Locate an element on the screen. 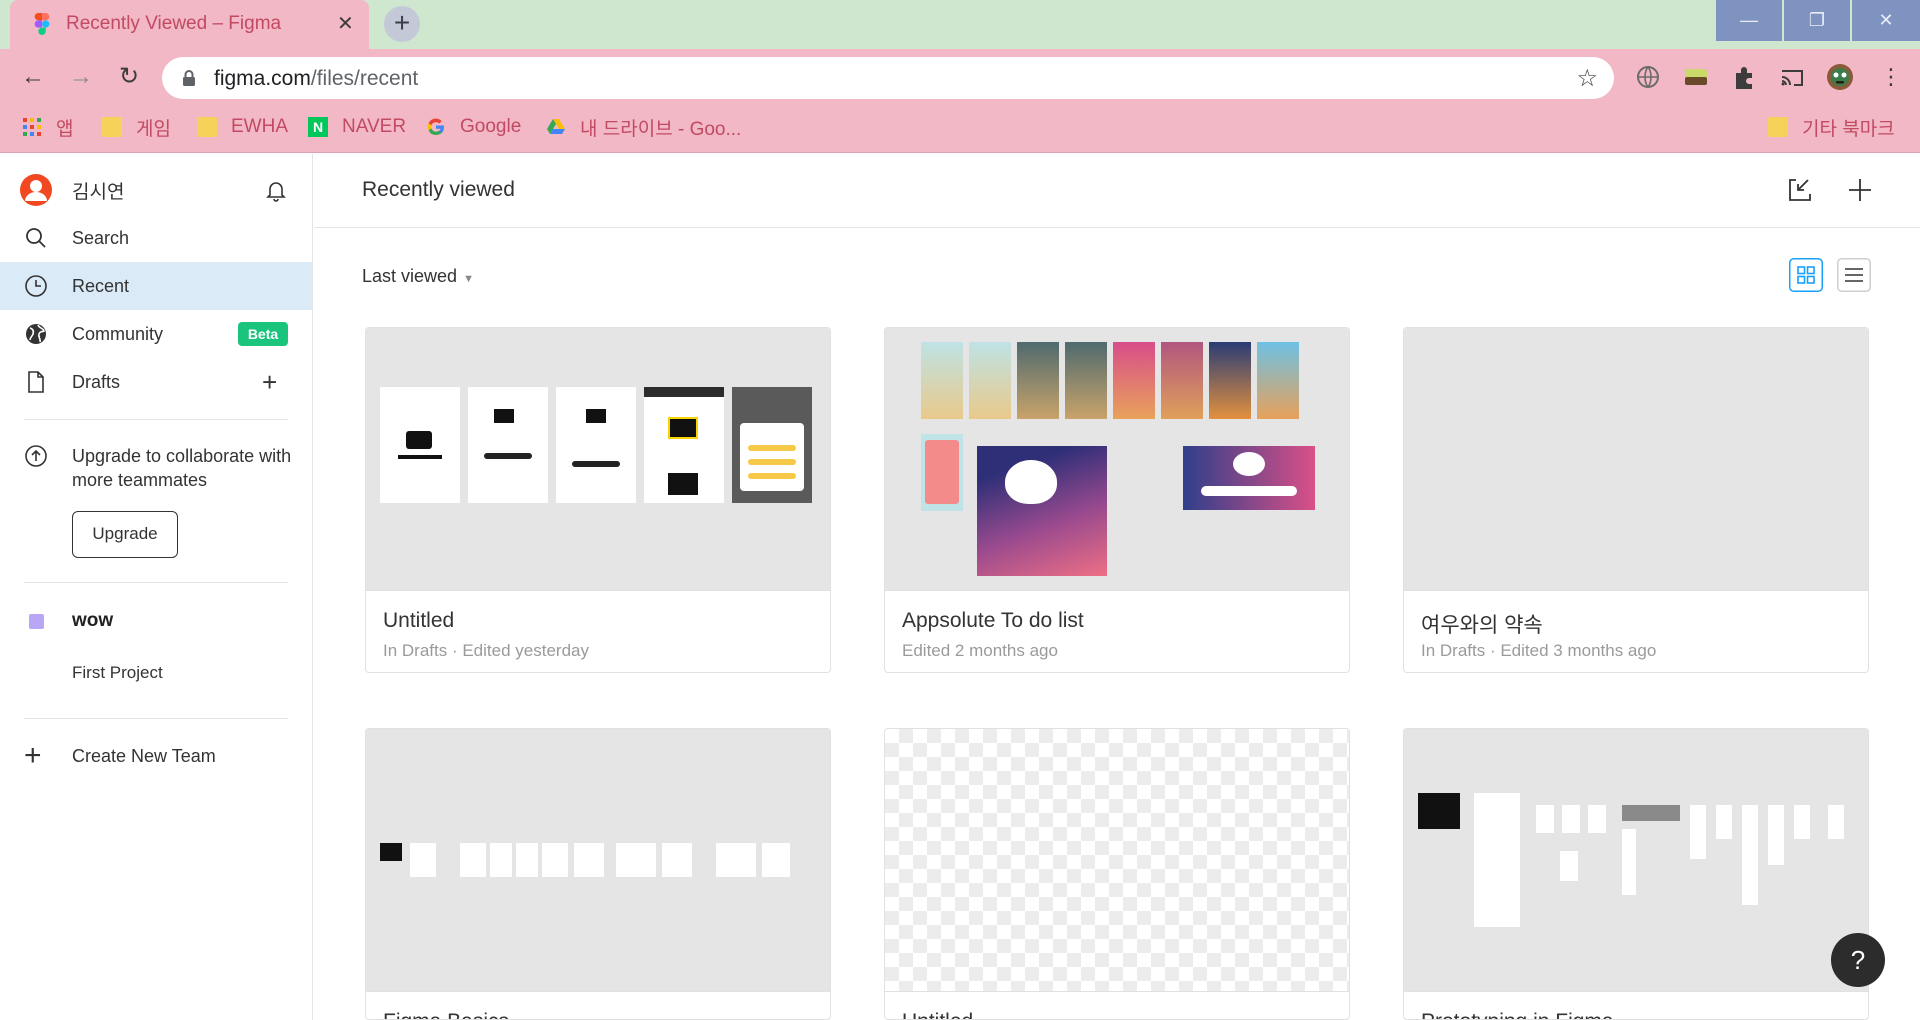 The width and height of the screenshot is (1920, 1020). cast-icon is located at coordinates (1792, 77).